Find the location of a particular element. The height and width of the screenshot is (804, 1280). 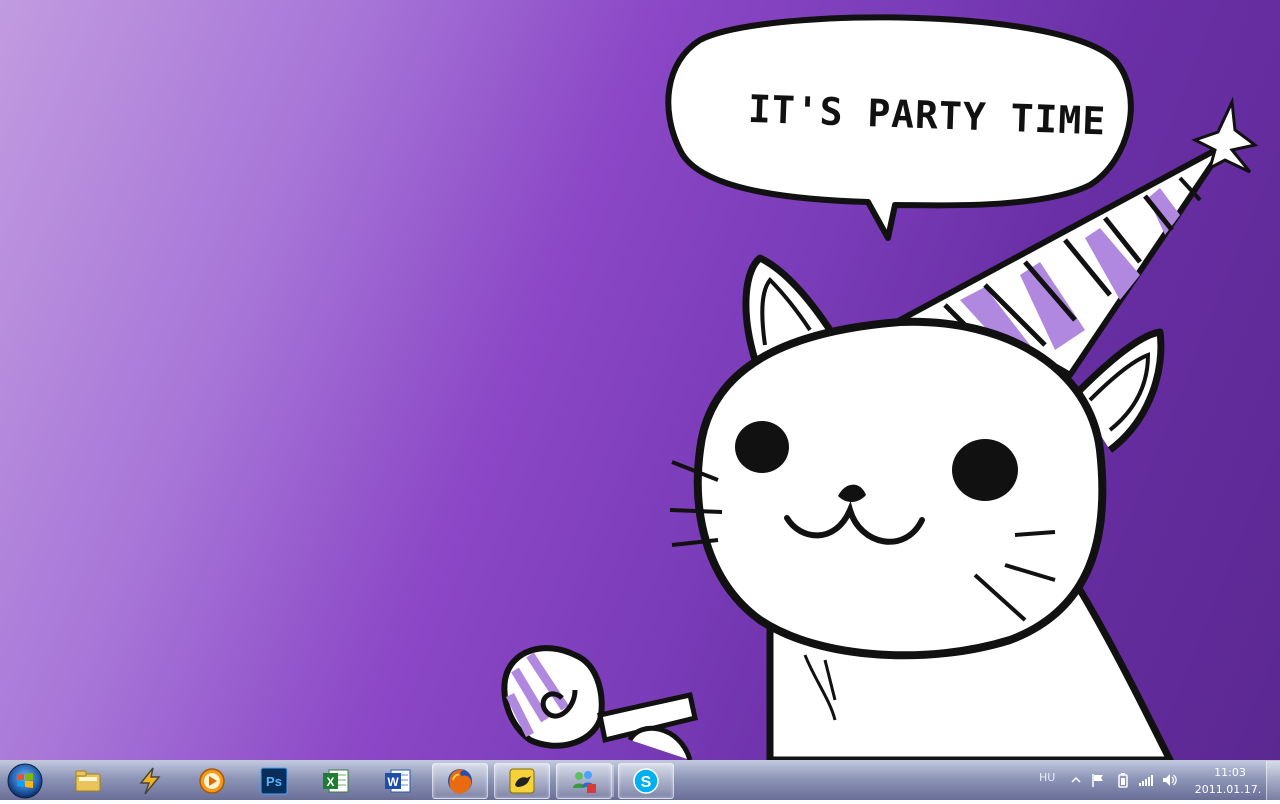

taskbar-bird-app is located at coordinates (522, 781).